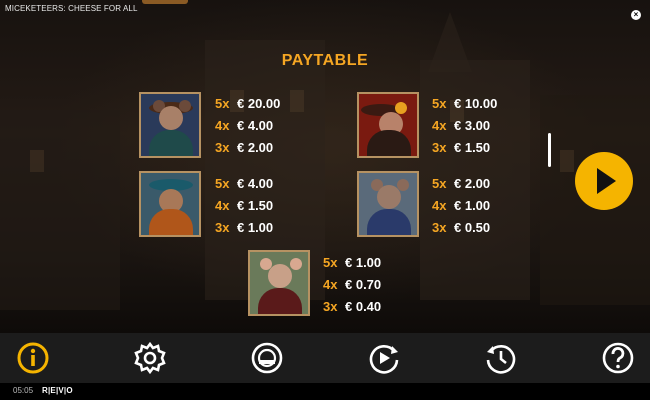  What do you see at coordinates (636, 15) in the screenshot?
I see `close-button: ×` at bounding box center [636, 15].